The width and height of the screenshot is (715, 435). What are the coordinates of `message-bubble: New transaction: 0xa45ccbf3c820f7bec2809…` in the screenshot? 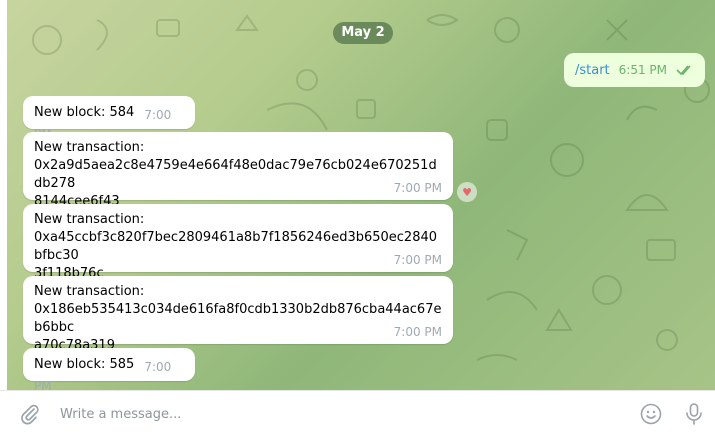 It's located at (238, 242).